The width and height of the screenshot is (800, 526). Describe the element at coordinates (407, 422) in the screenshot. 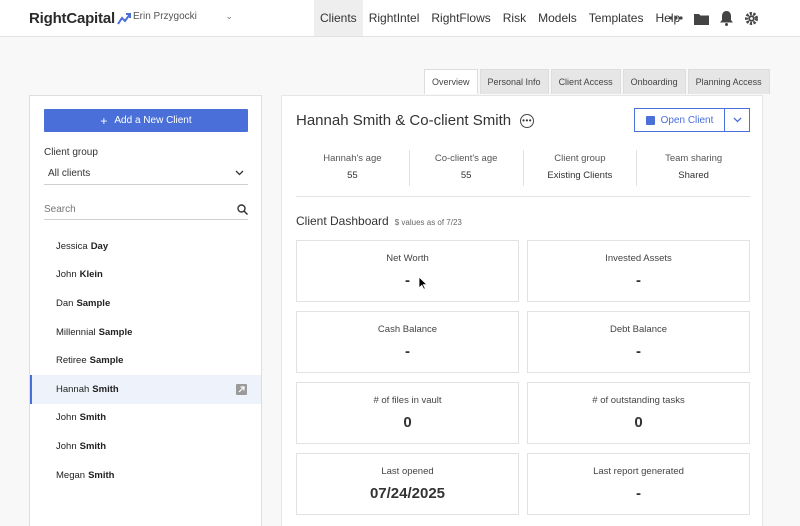

I see `card-value: 0` at that location.